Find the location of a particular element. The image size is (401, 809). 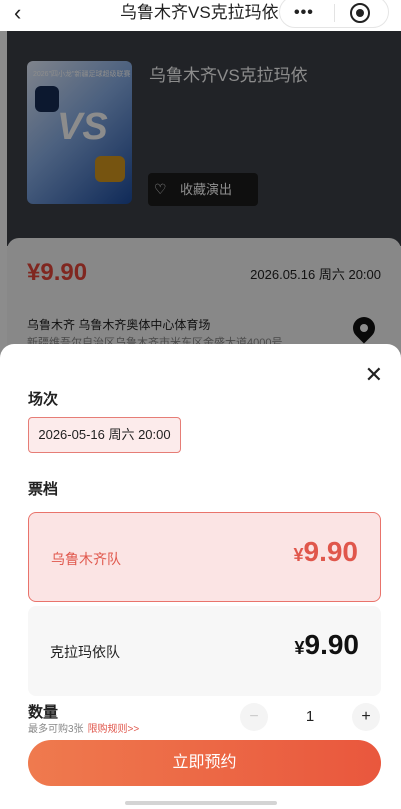

session-option: 2026-05-16 周六 20:00 is located at coordinates (104, 435).